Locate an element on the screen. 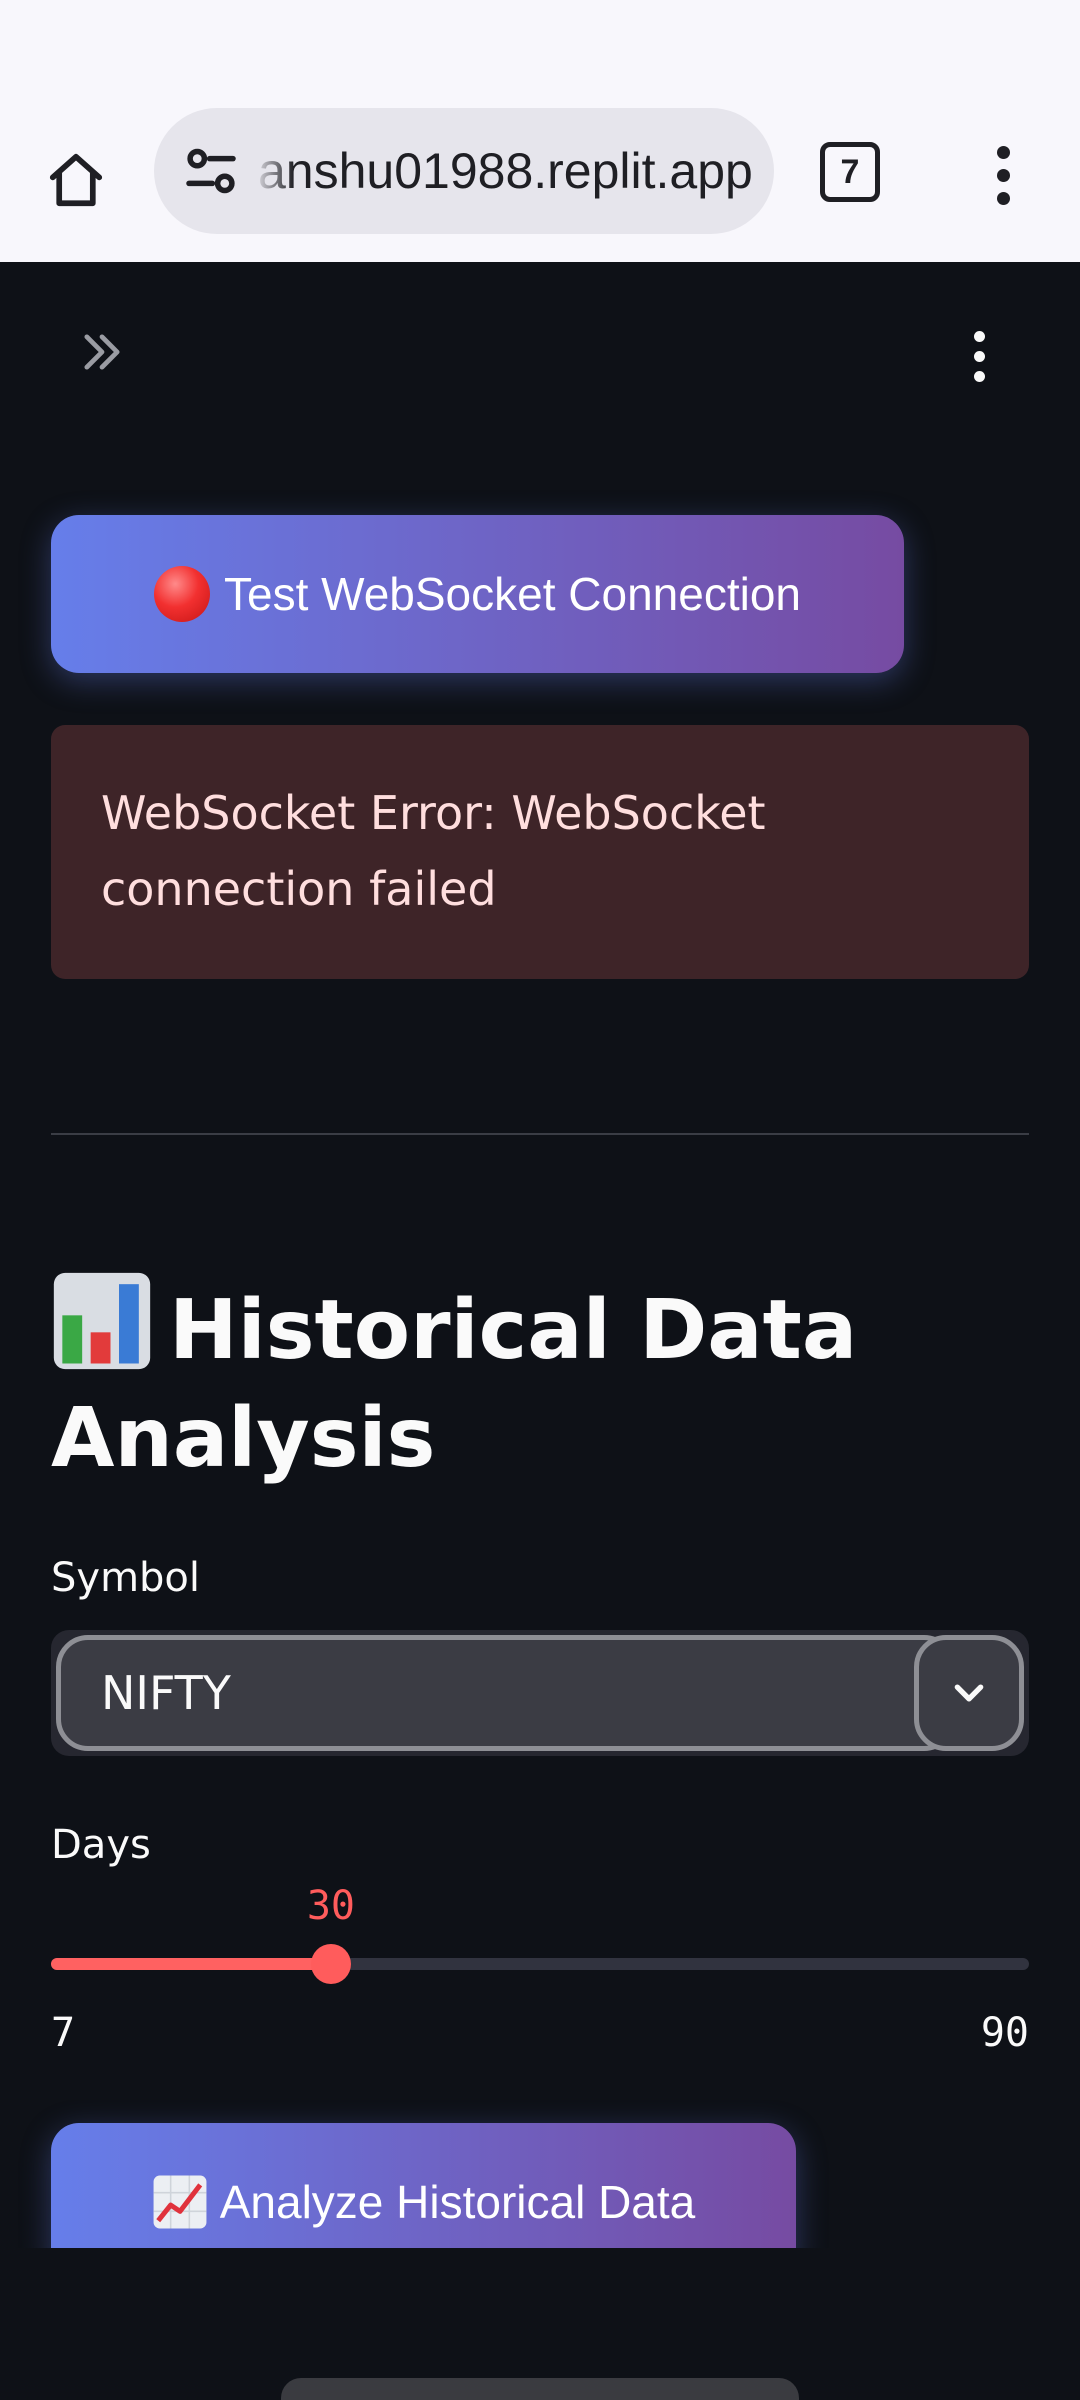  browser-more-vert-icon is located at coordinates (1003, 175).